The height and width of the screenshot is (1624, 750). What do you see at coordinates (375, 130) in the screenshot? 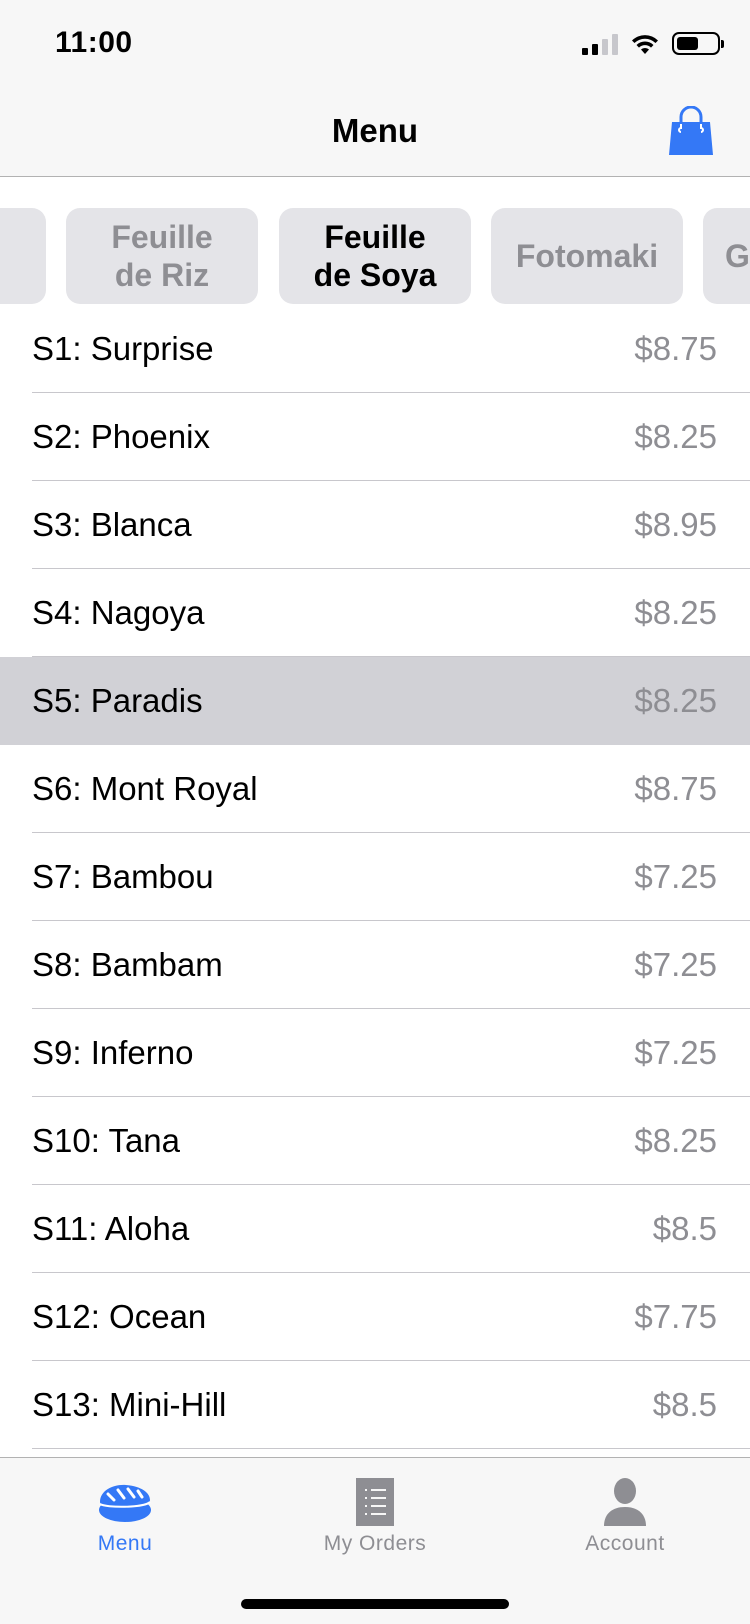
I see `page-title: Menu` at bounding box center [375, 130].